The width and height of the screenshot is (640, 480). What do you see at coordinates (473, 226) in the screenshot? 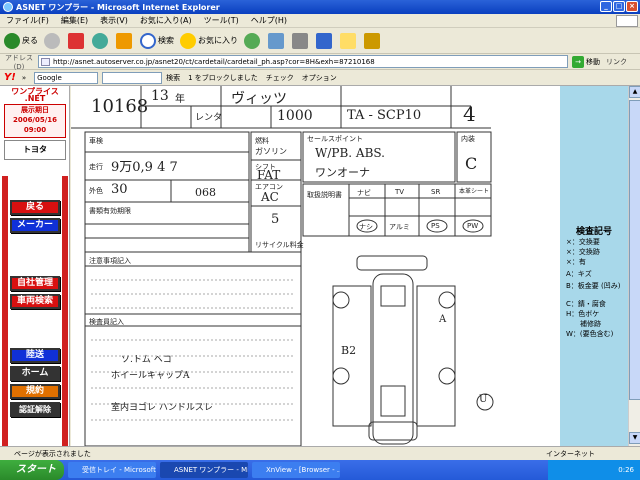
I see `equip-value-pw: PW` at bounding box center [473, 226].